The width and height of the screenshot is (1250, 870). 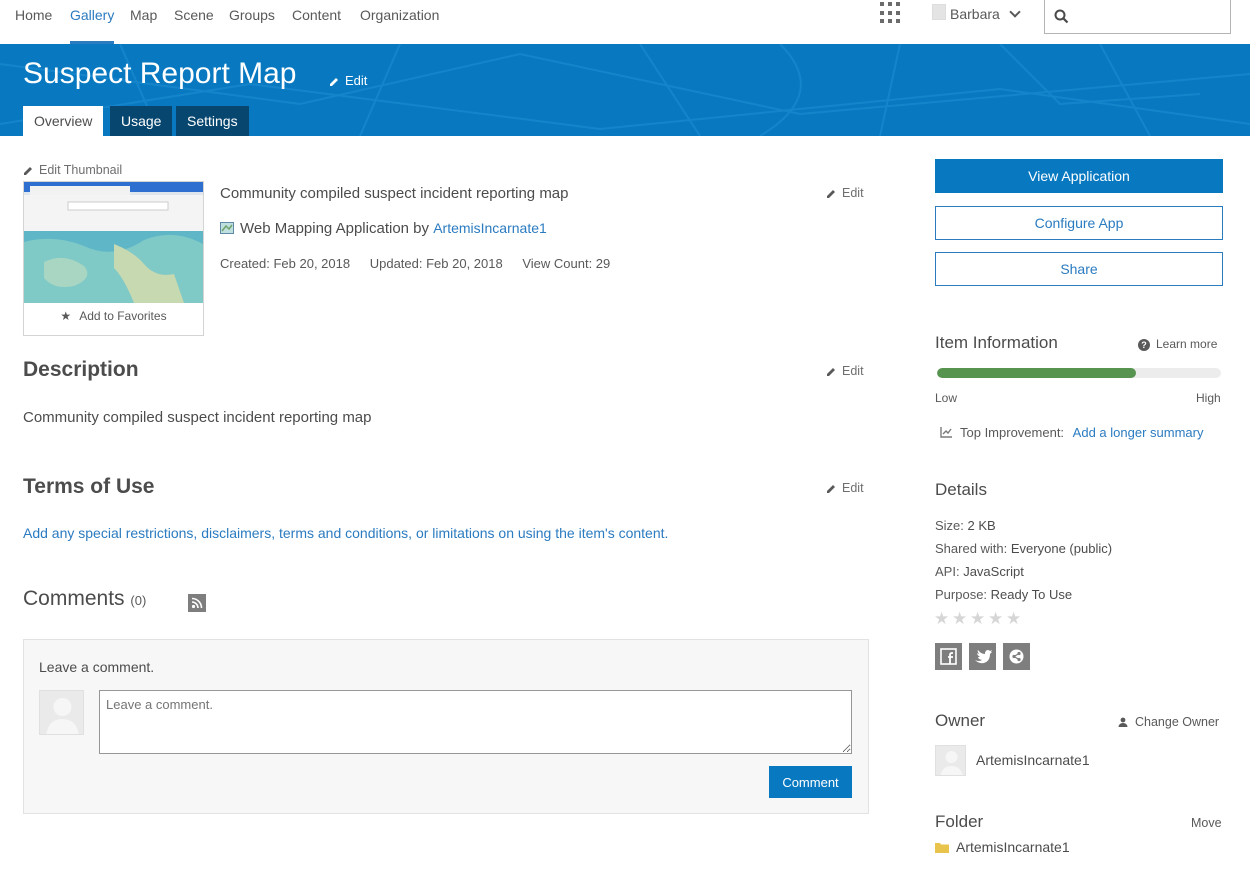 I want to click on description-edit-button: Edit, so click(x=845, y=371).